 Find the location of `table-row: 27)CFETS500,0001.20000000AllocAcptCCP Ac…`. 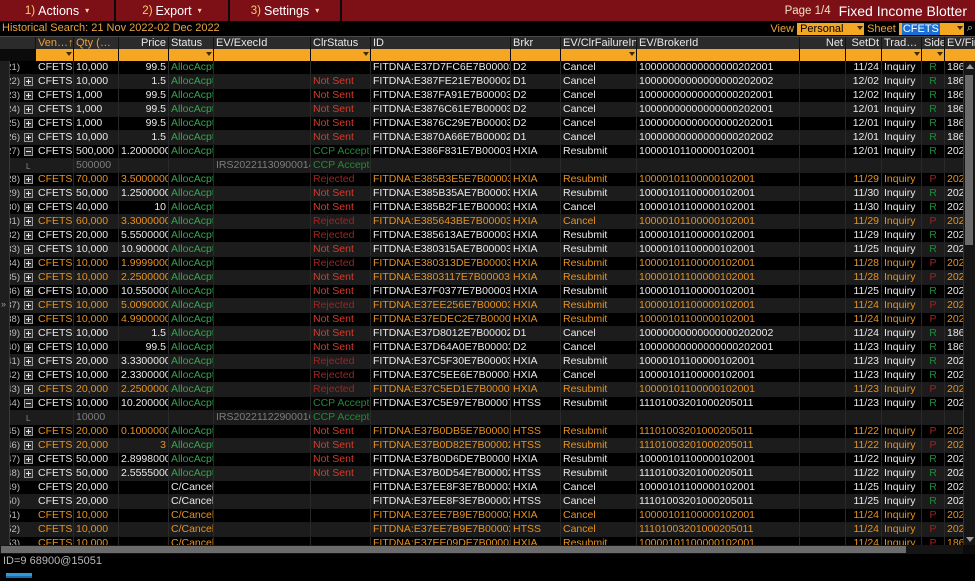

table-row: 27)CFETS500,0001.20000000AllocAcptCCP Ac… is located at coordinates (487, 152).